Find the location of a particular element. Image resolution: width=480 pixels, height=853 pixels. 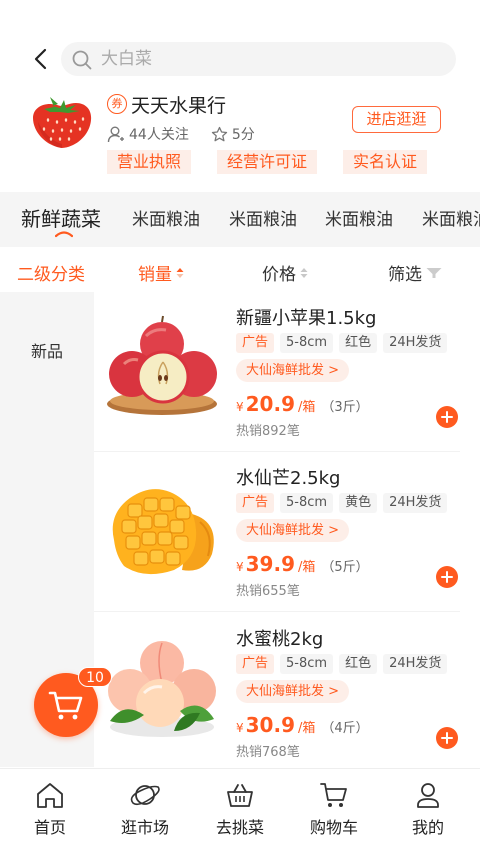

shop-name-row: 券 天天水果行 is located at coordinates (167, 104).